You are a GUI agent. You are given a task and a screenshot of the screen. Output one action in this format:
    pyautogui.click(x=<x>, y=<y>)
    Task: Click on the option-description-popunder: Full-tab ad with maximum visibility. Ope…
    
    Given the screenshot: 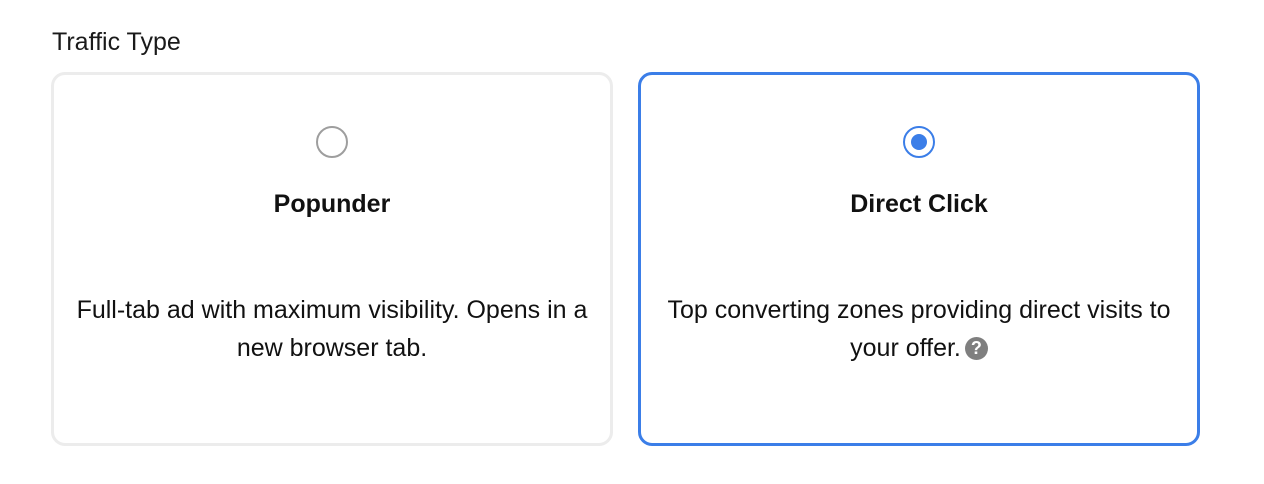 What is the action you would take?
    pyautogui.click(x=332, y=329)
    